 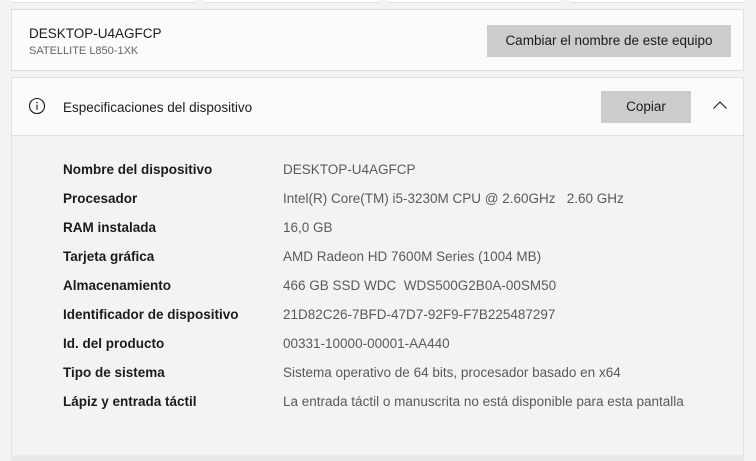 What do you see at coordinates (114, 372) in the screenshot?
I see `spec-label: Tipo de sistema` at bounding box center [114, 372].